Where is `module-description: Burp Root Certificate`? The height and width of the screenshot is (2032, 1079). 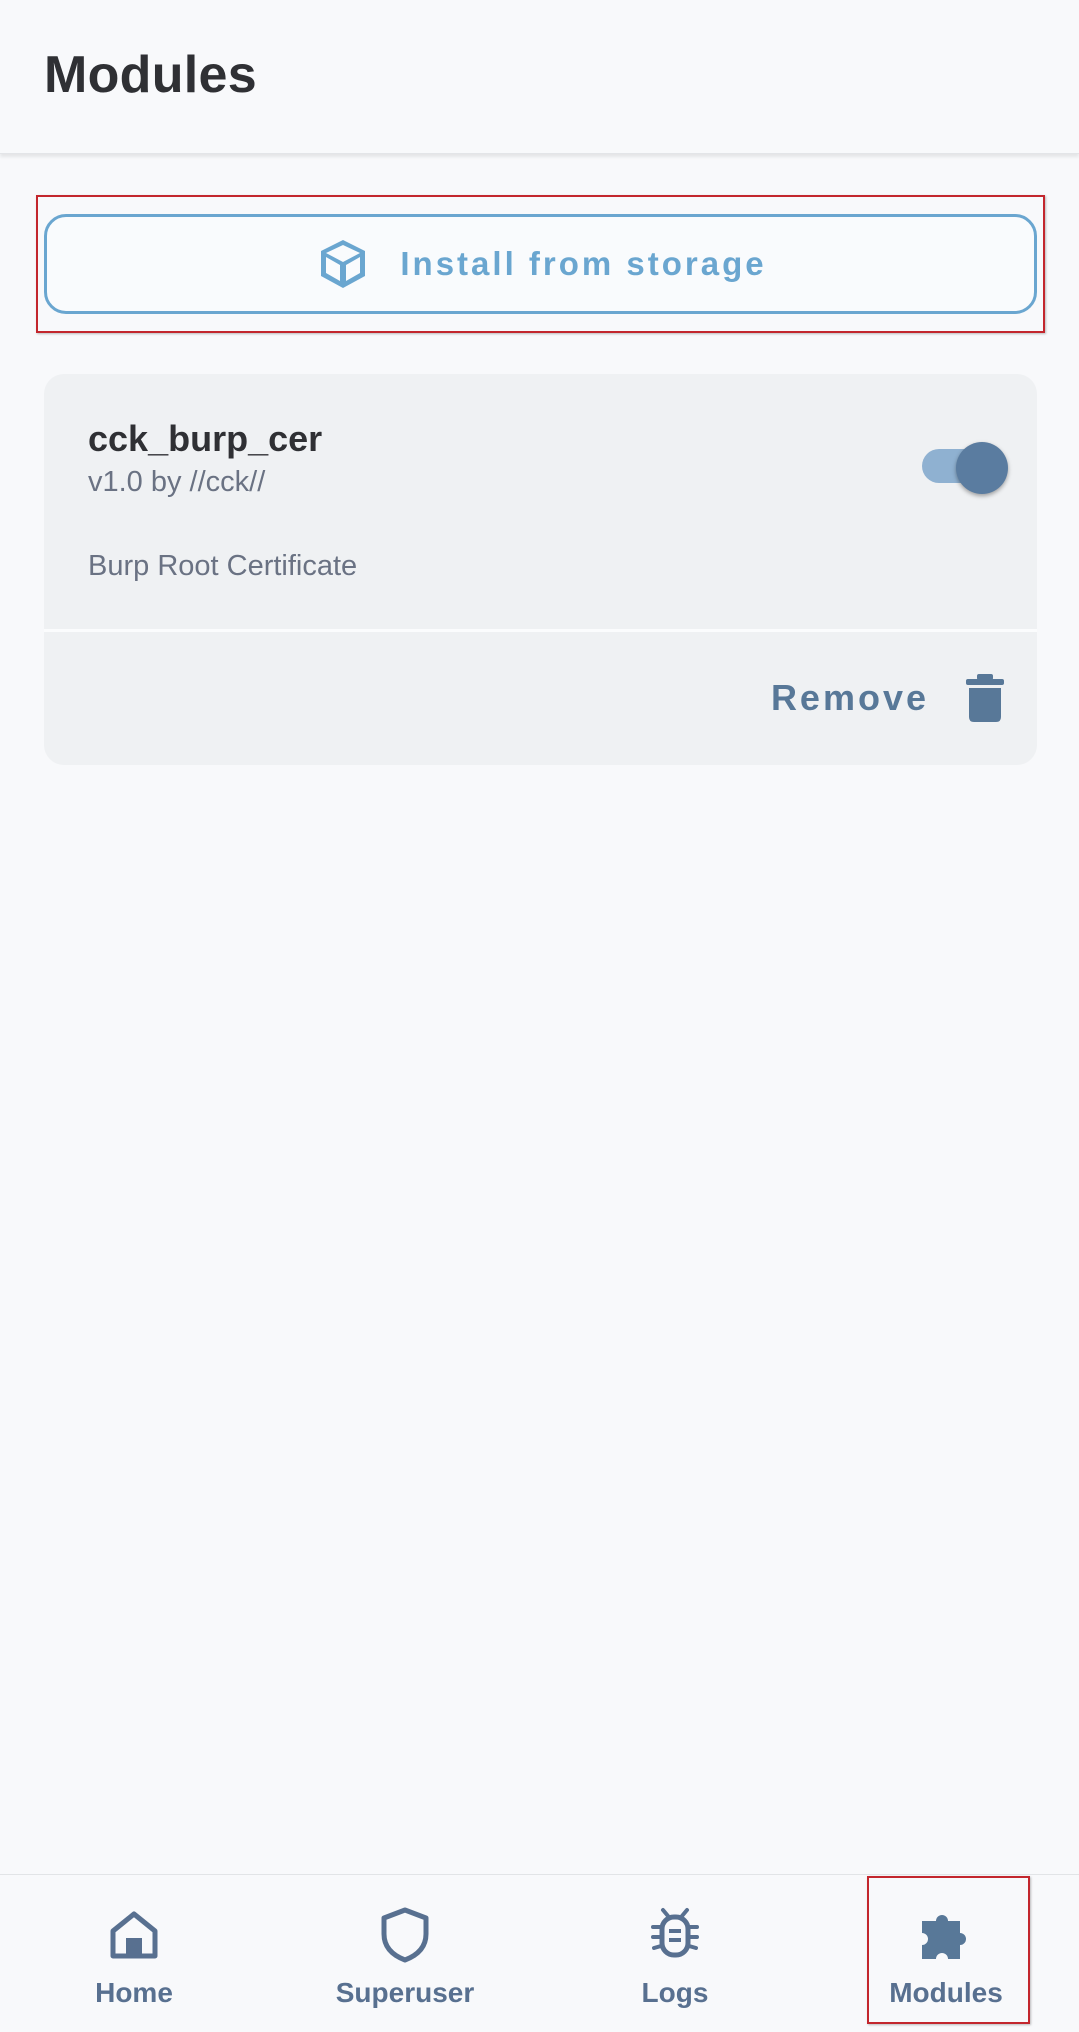 module-description: Burp Root Certificate is located at coordinates (223, 566).